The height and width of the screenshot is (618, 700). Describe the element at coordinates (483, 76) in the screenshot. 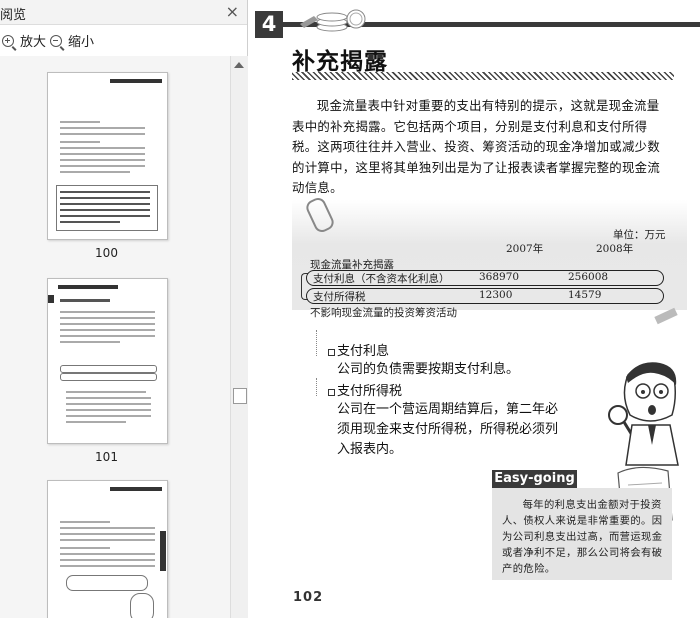

I see `heading-underline` at that location.